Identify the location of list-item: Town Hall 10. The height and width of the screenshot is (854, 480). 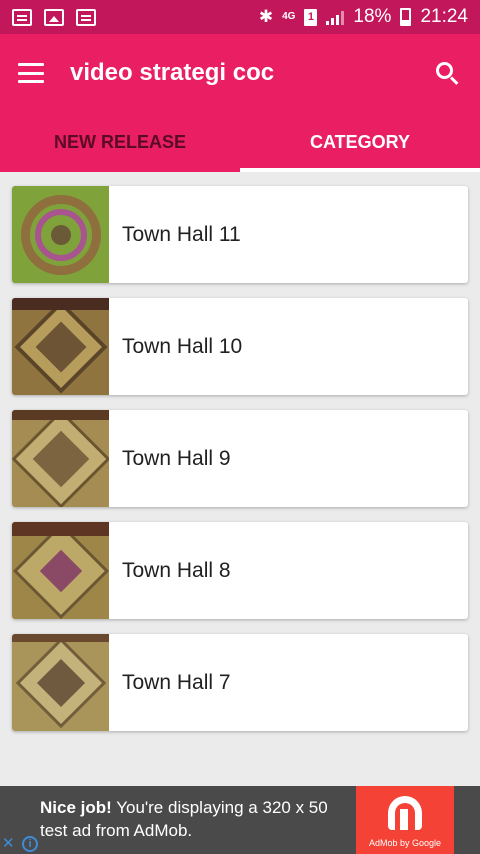
(240, 346).